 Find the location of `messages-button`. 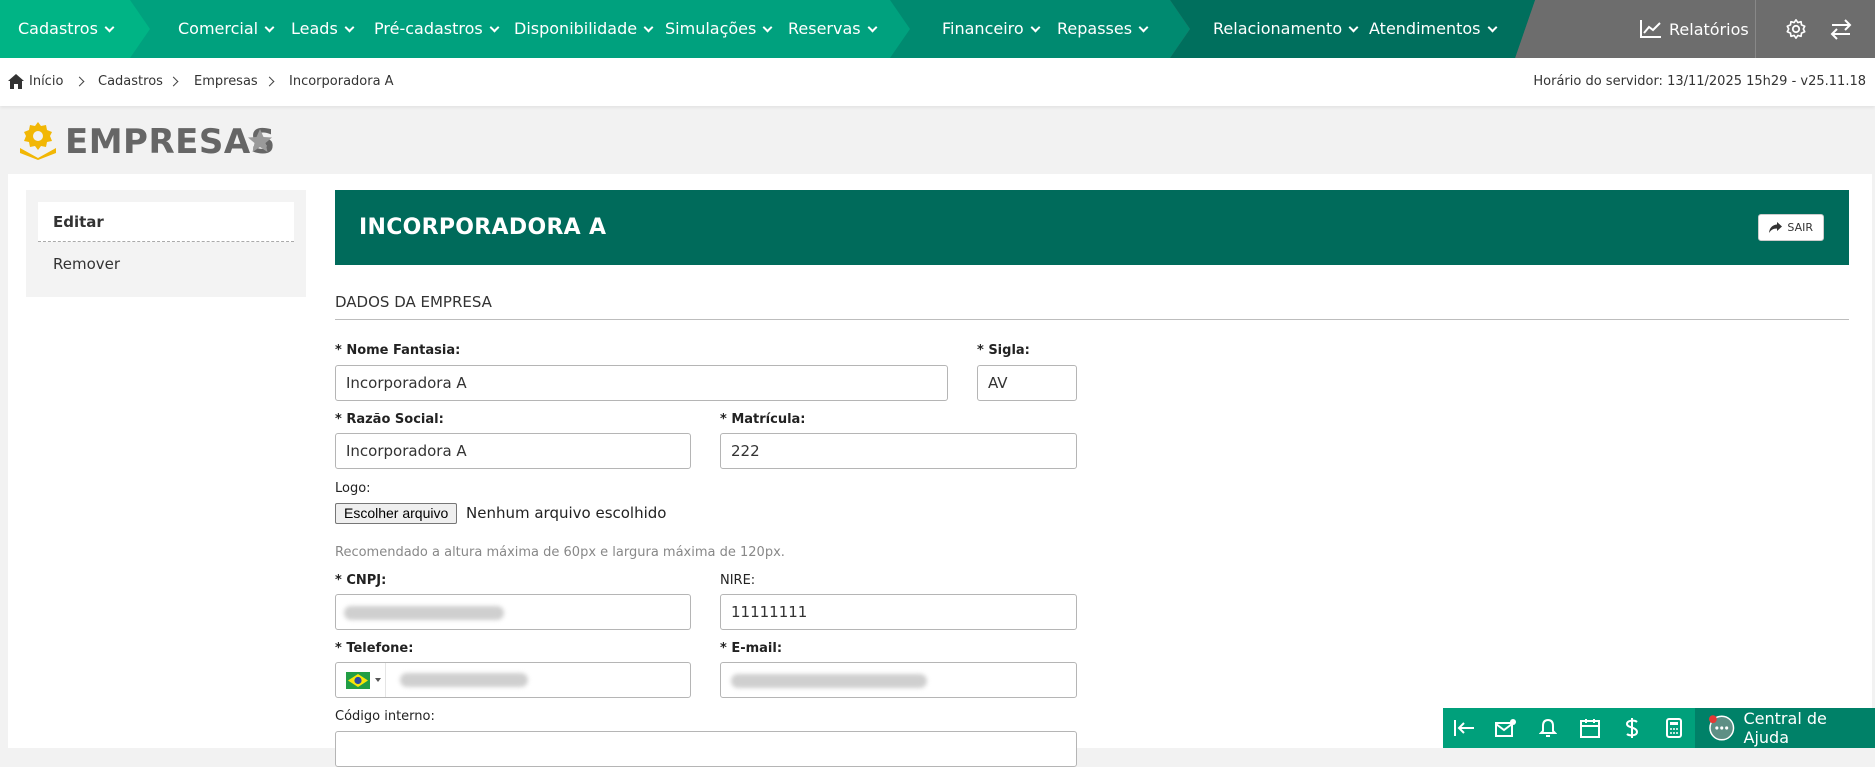

messages-button is located at coordinates (1506, 728).